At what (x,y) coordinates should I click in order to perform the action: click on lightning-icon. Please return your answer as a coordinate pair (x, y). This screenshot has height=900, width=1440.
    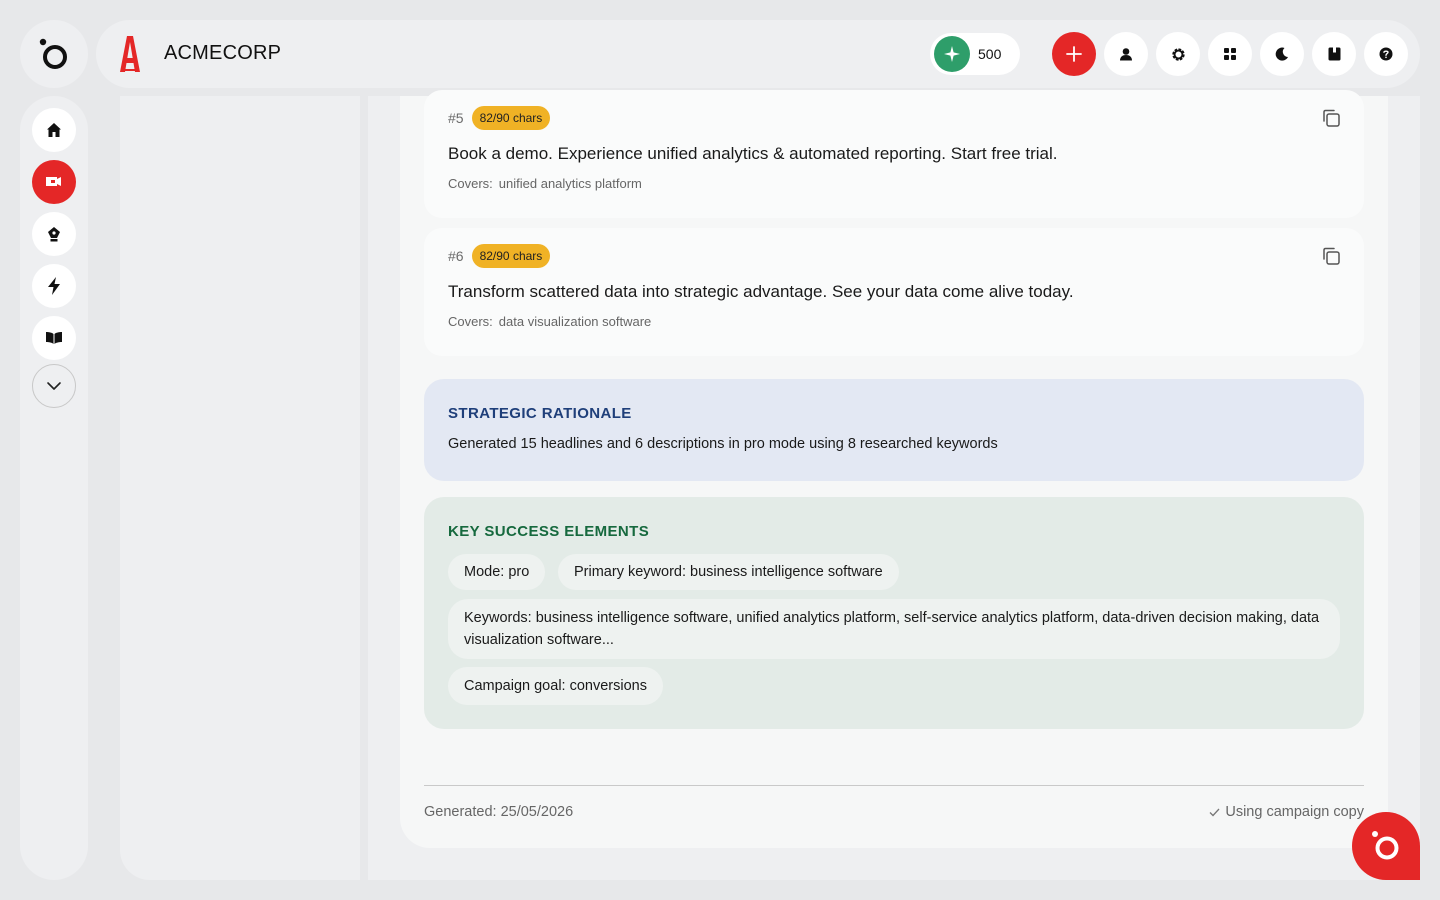
    Looking at the image, I should click on (54, 286).